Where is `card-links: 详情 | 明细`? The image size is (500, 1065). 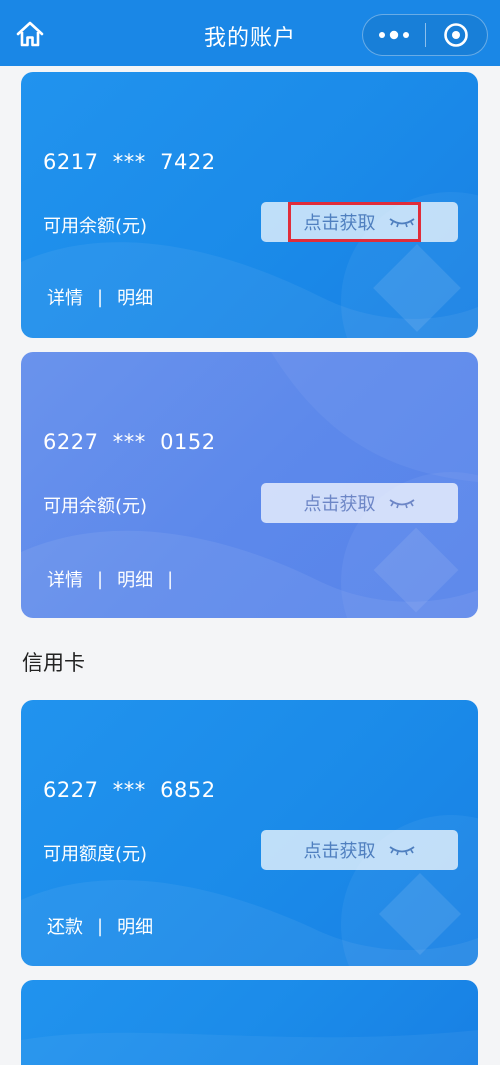 card-links: 详情 | 明细 is located at coordinates (100, 297).